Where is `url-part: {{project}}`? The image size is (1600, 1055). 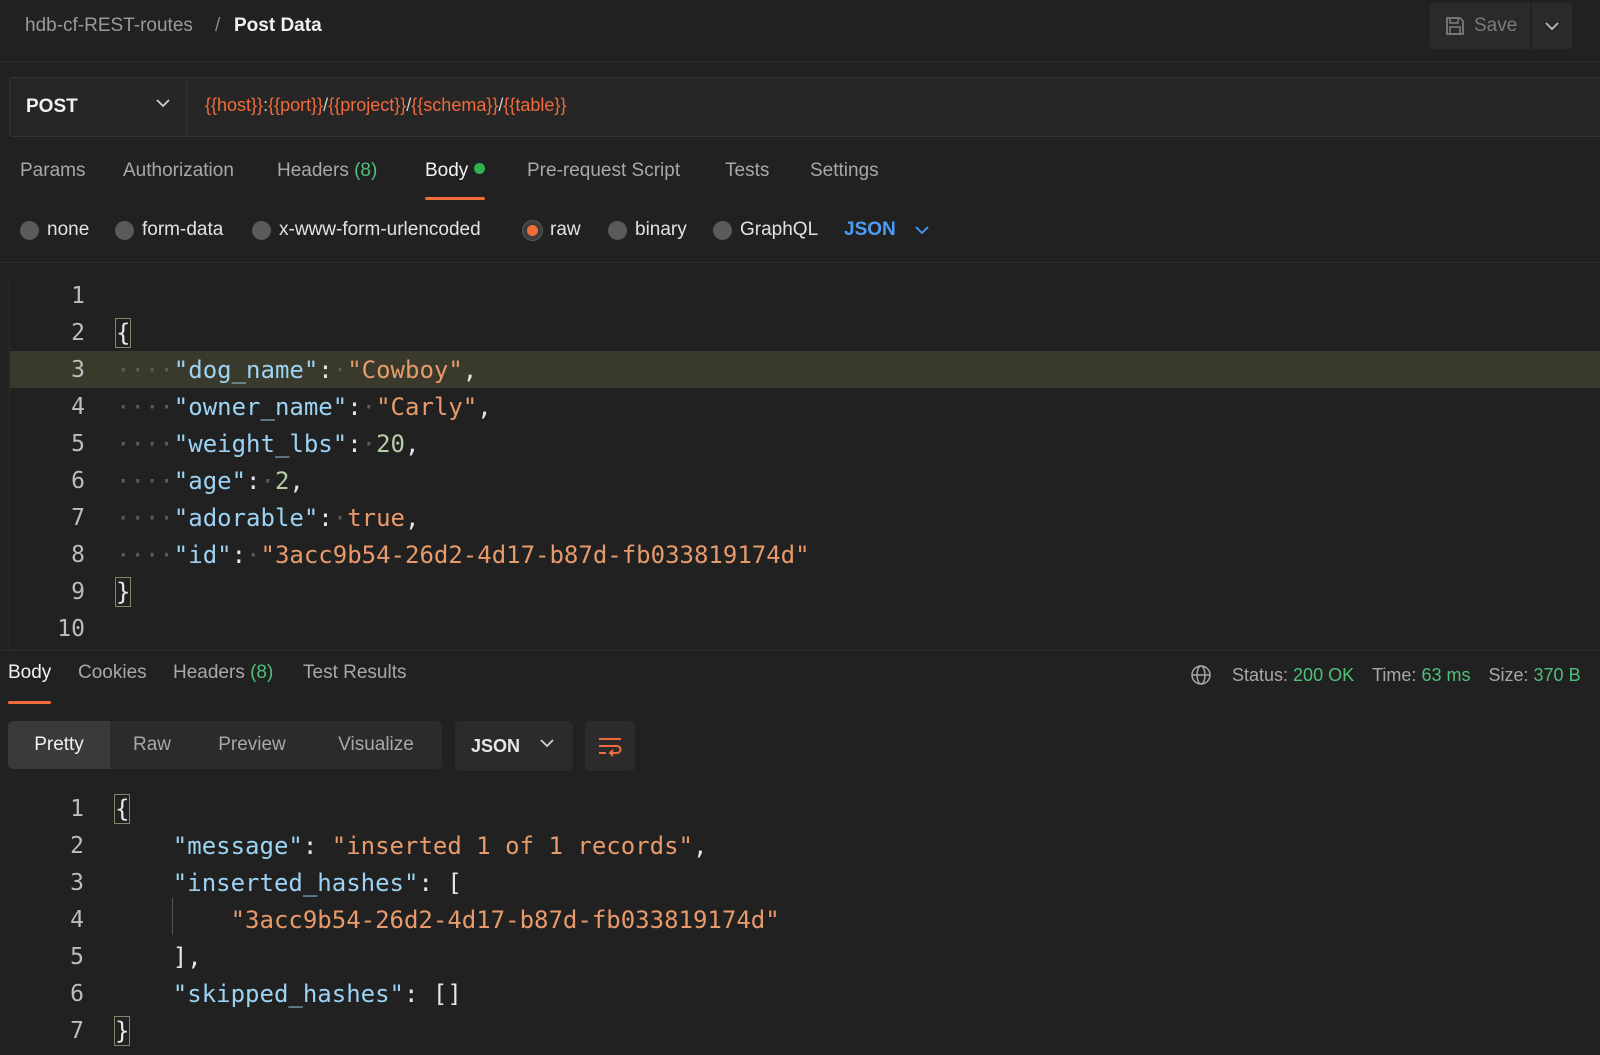 url-part: {{project}} is located at coordinates (367, 105).